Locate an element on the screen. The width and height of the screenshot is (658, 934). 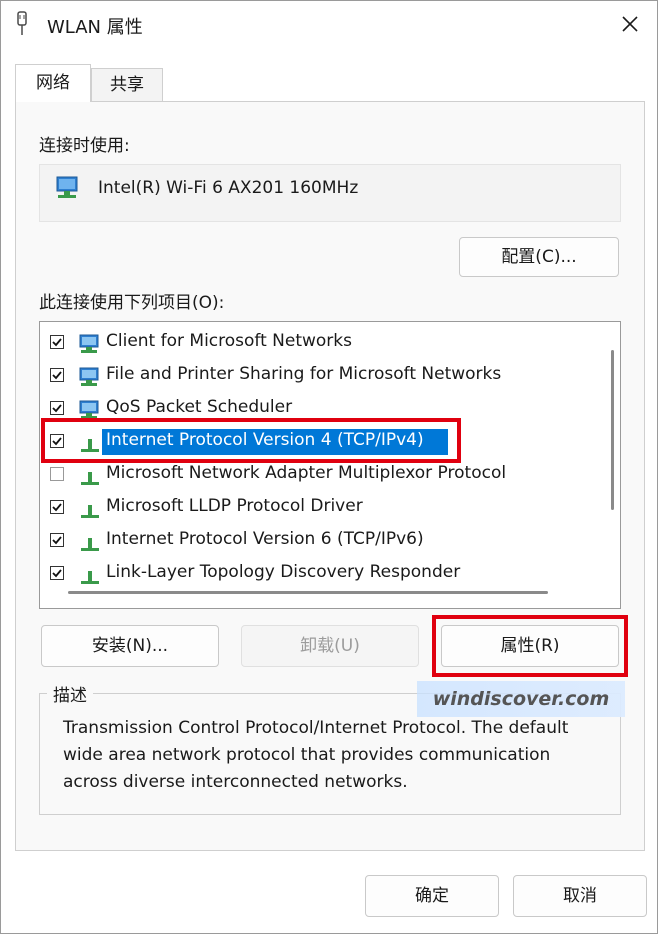
uninstall-button: 卸载(U) is located at coordinates (330, 646).